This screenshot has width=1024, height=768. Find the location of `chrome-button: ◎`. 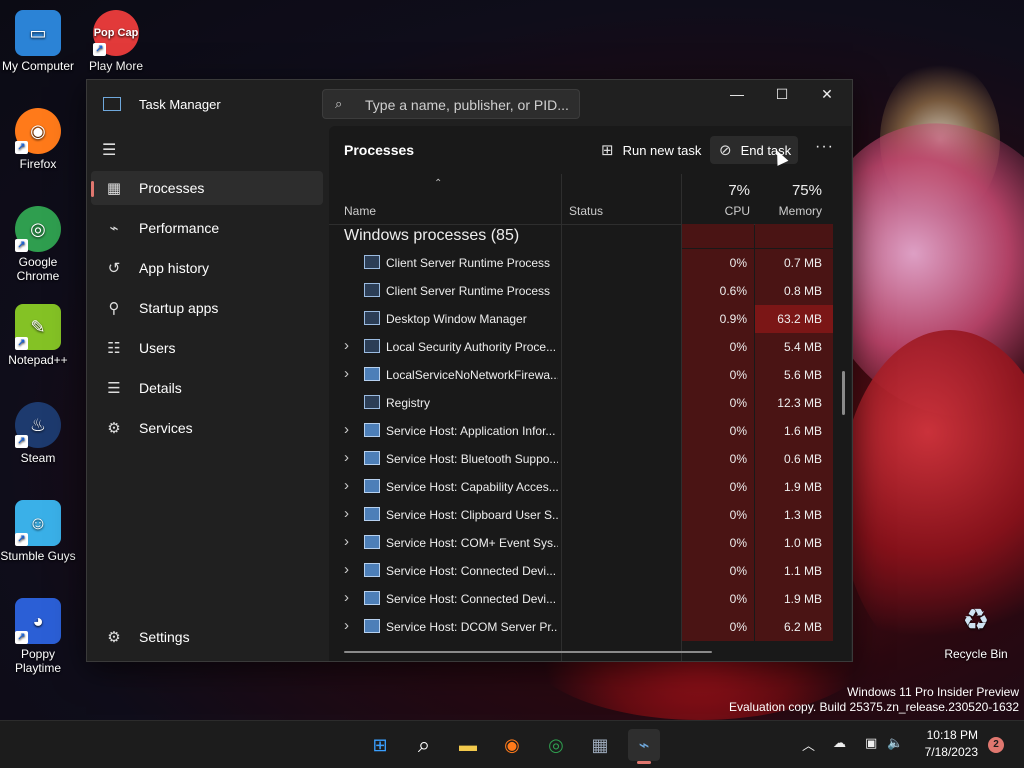

chrome-button: ◎ is located at coordinates (556, 745).